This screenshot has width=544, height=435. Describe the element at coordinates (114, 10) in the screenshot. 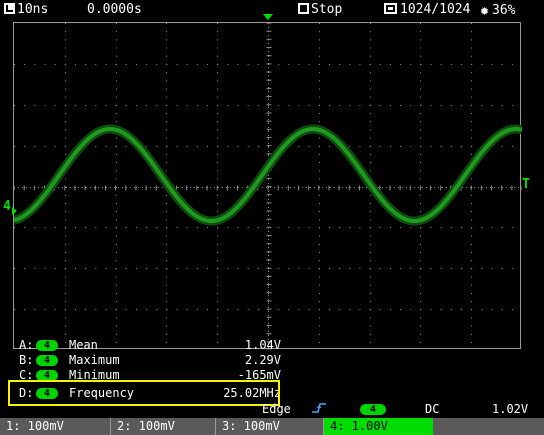

I see `trigger-time-readout: 0.0000s` at that location.